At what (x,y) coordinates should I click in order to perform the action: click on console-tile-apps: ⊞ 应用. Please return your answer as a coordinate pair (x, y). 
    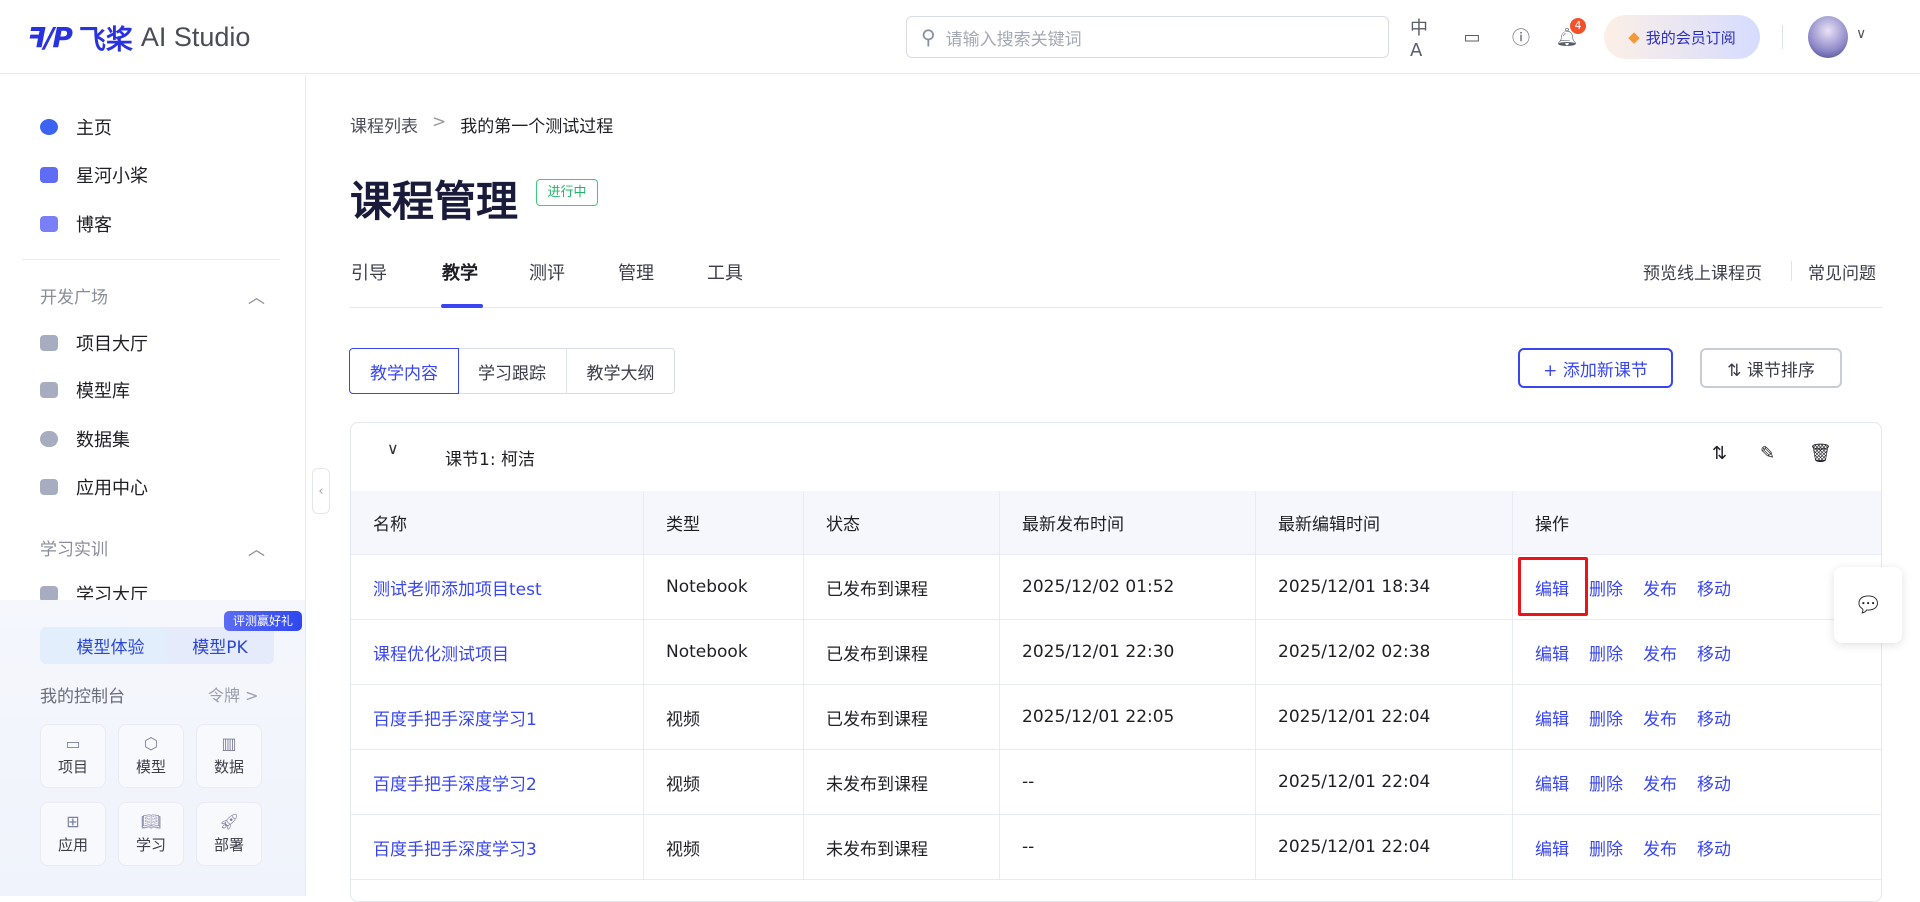
    Looking at the image, I should click on (73, 834).